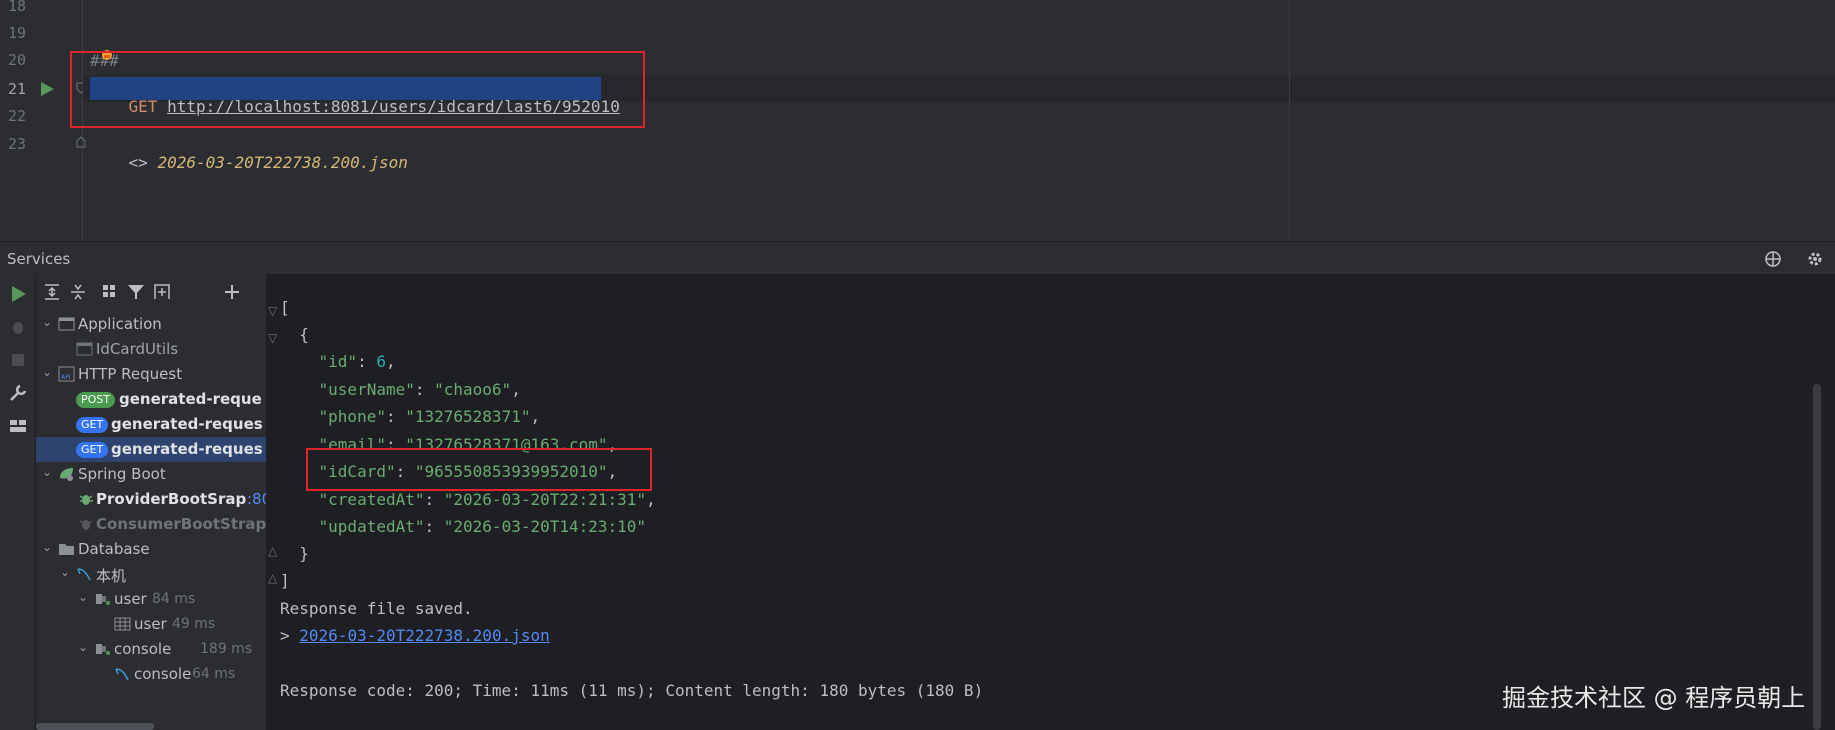  What do you see at coordinates (151, 524) in the screenshot?
I see `tree-item-consumer: ConsumerBootStrap` at bounding box center [151, 524].